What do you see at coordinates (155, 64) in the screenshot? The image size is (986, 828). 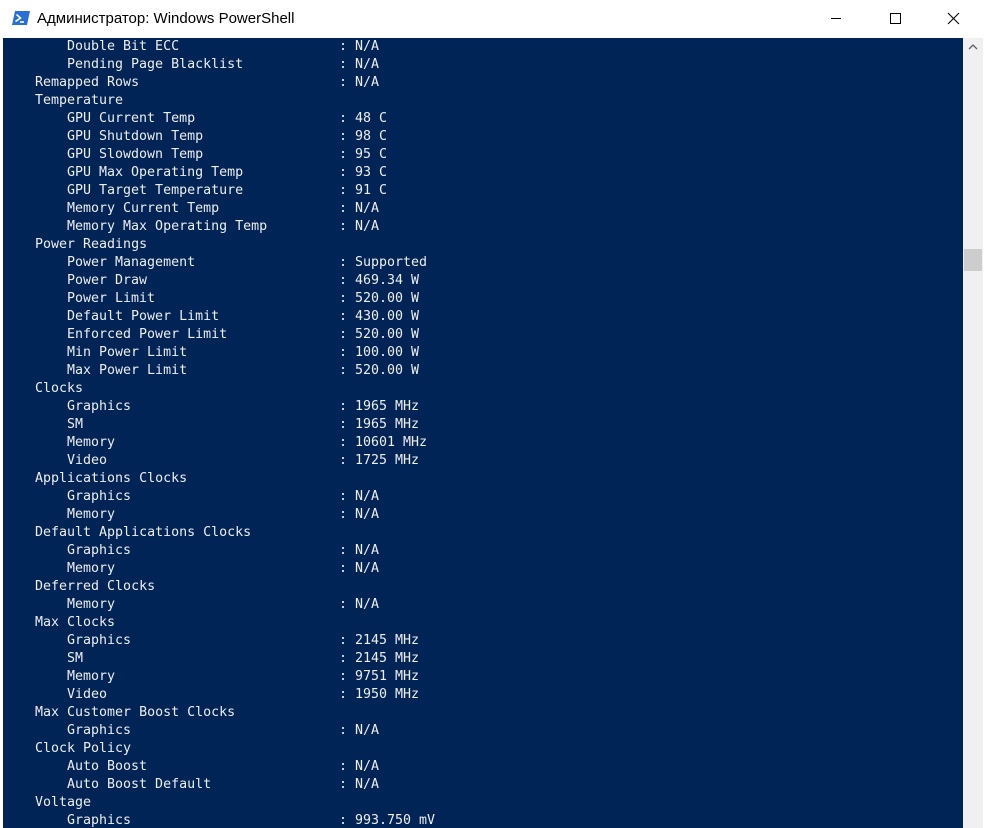 I see `field-label: Pending Page Blacklist` at bounding box center [155, 64].